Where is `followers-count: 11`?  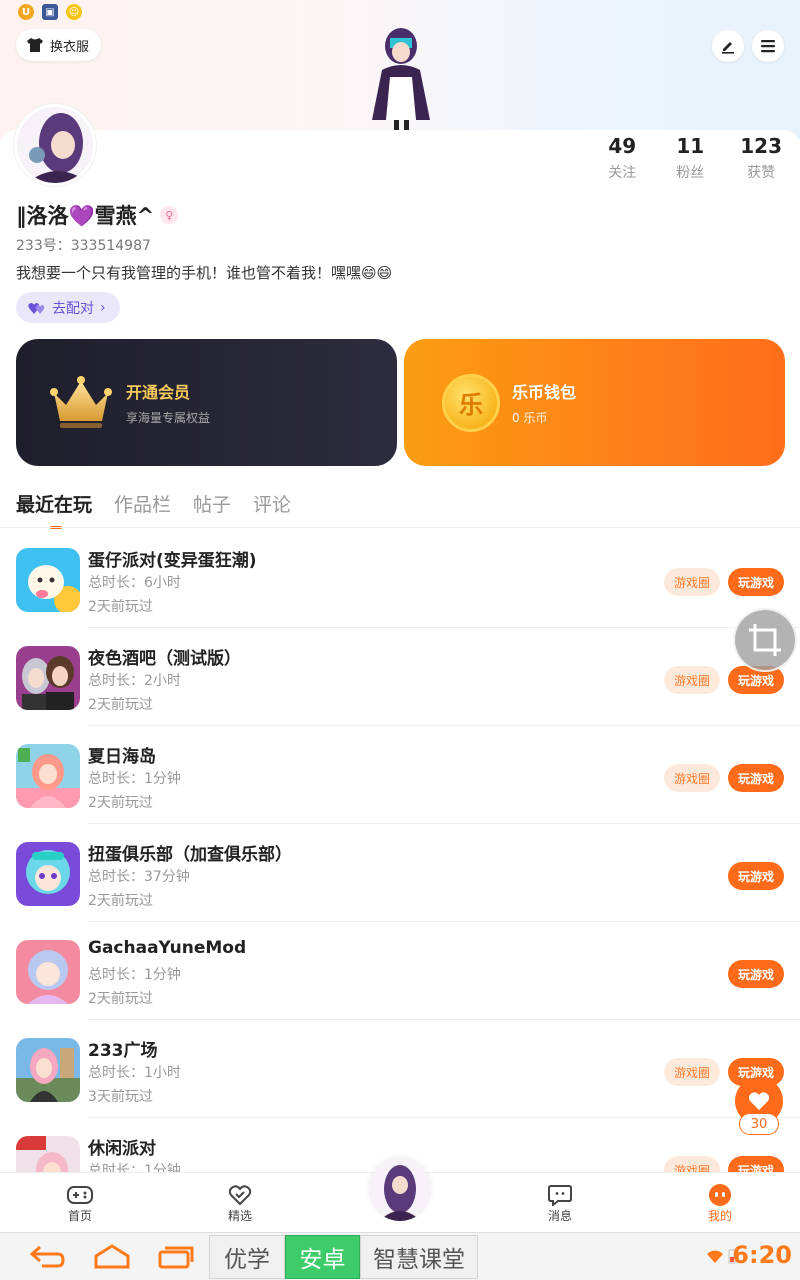 followers-count: 11 is located at coordinates (690, 146).